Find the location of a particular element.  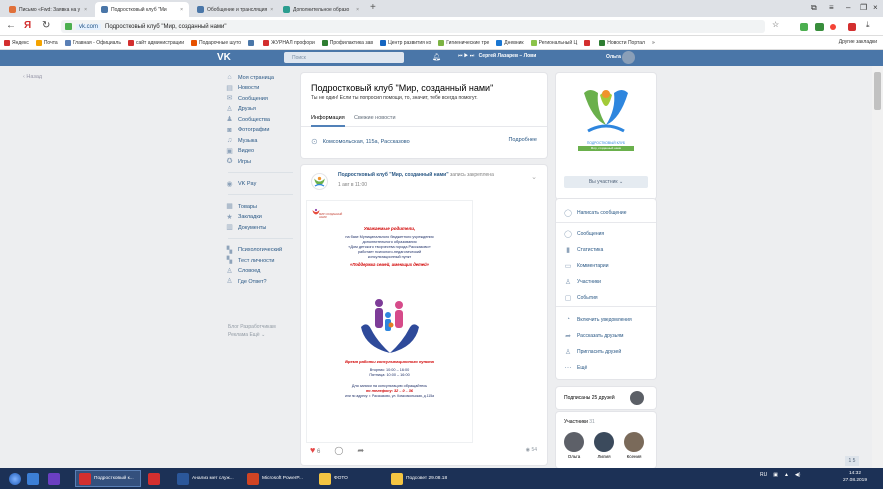

group-address: ⊙ Комсомольская, 115а, Рассказово is located at coordinates (360, 141).